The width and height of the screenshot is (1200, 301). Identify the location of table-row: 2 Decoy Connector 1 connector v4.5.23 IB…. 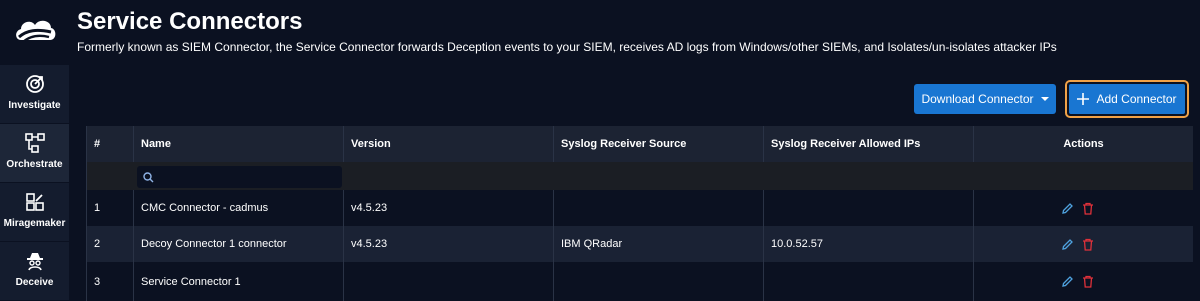
(640, 244).